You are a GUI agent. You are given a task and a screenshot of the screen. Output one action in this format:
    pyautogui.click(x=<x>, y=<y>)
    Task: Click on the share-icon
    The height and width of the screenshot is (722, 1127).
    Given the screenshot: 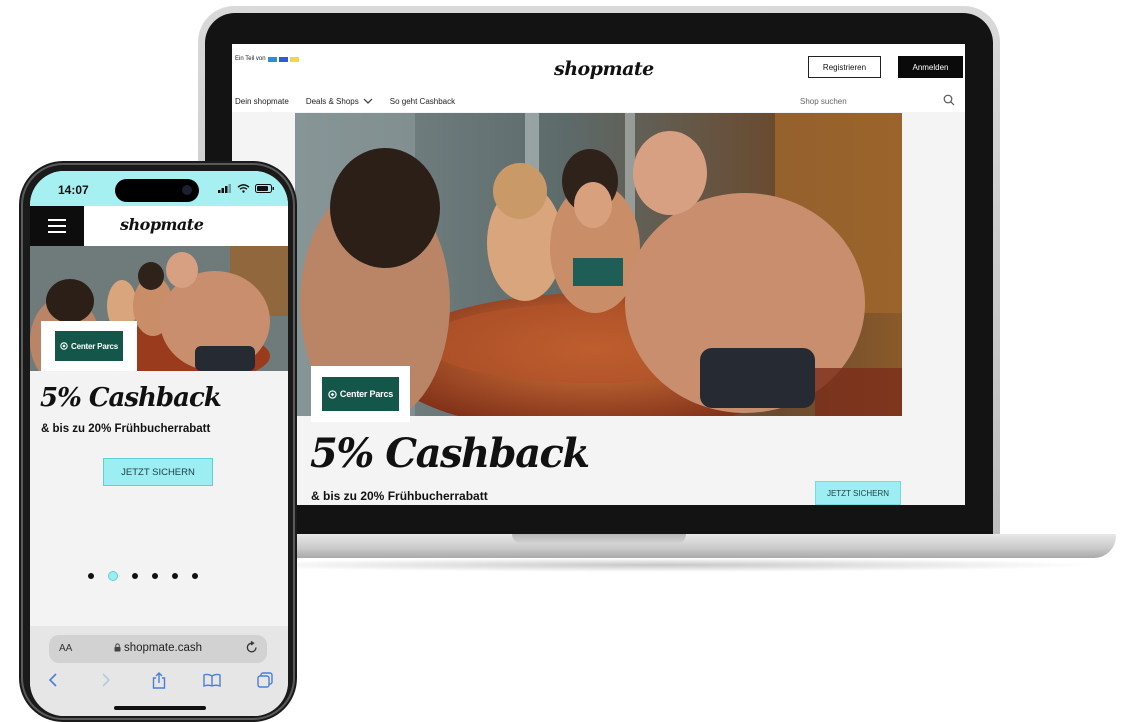 What is the action you would take?
    pyautogui.click(x=159, y=680)
    